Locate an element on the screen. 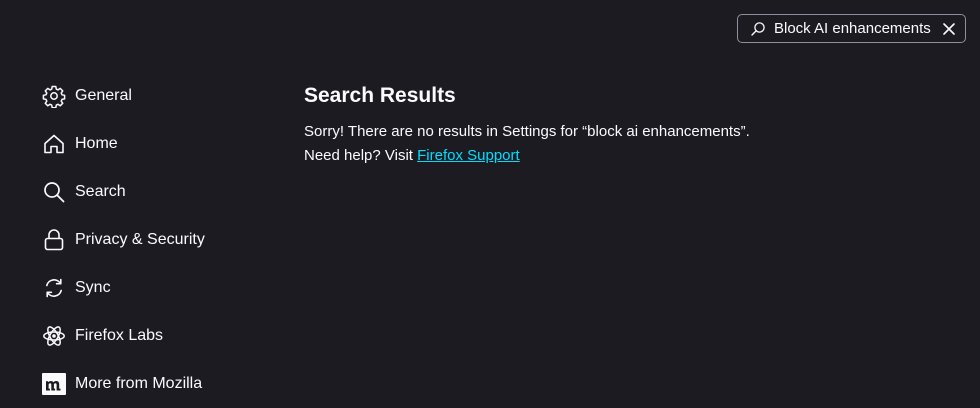 The image size is (980, 408). page-title: Search Results is located at coordinates (380, 95).